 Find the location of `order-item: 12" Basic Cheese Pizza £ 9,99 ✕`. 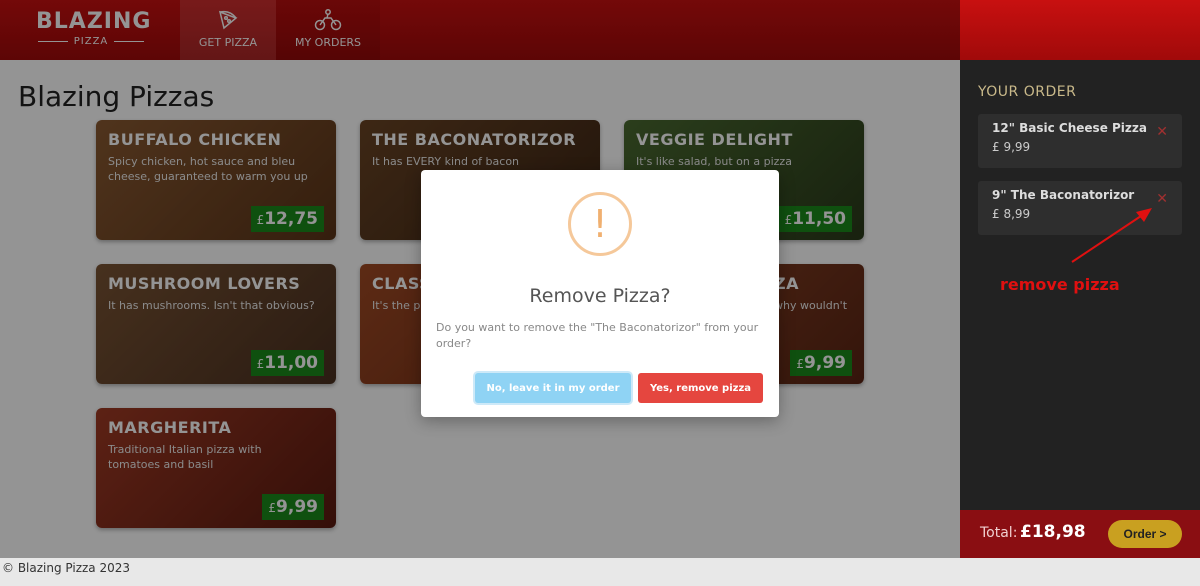

order-item: 12" Basic Cheese Pizza £ 9,99 ✕ is located at coordinates (1080, 141).